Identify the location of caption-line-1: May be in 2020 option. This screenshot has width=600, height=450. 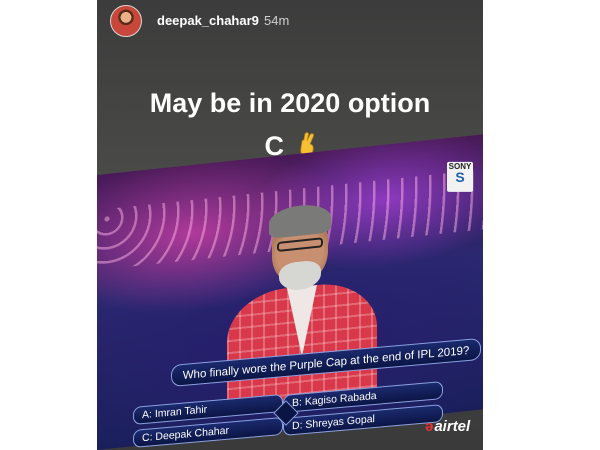
(290, 103).